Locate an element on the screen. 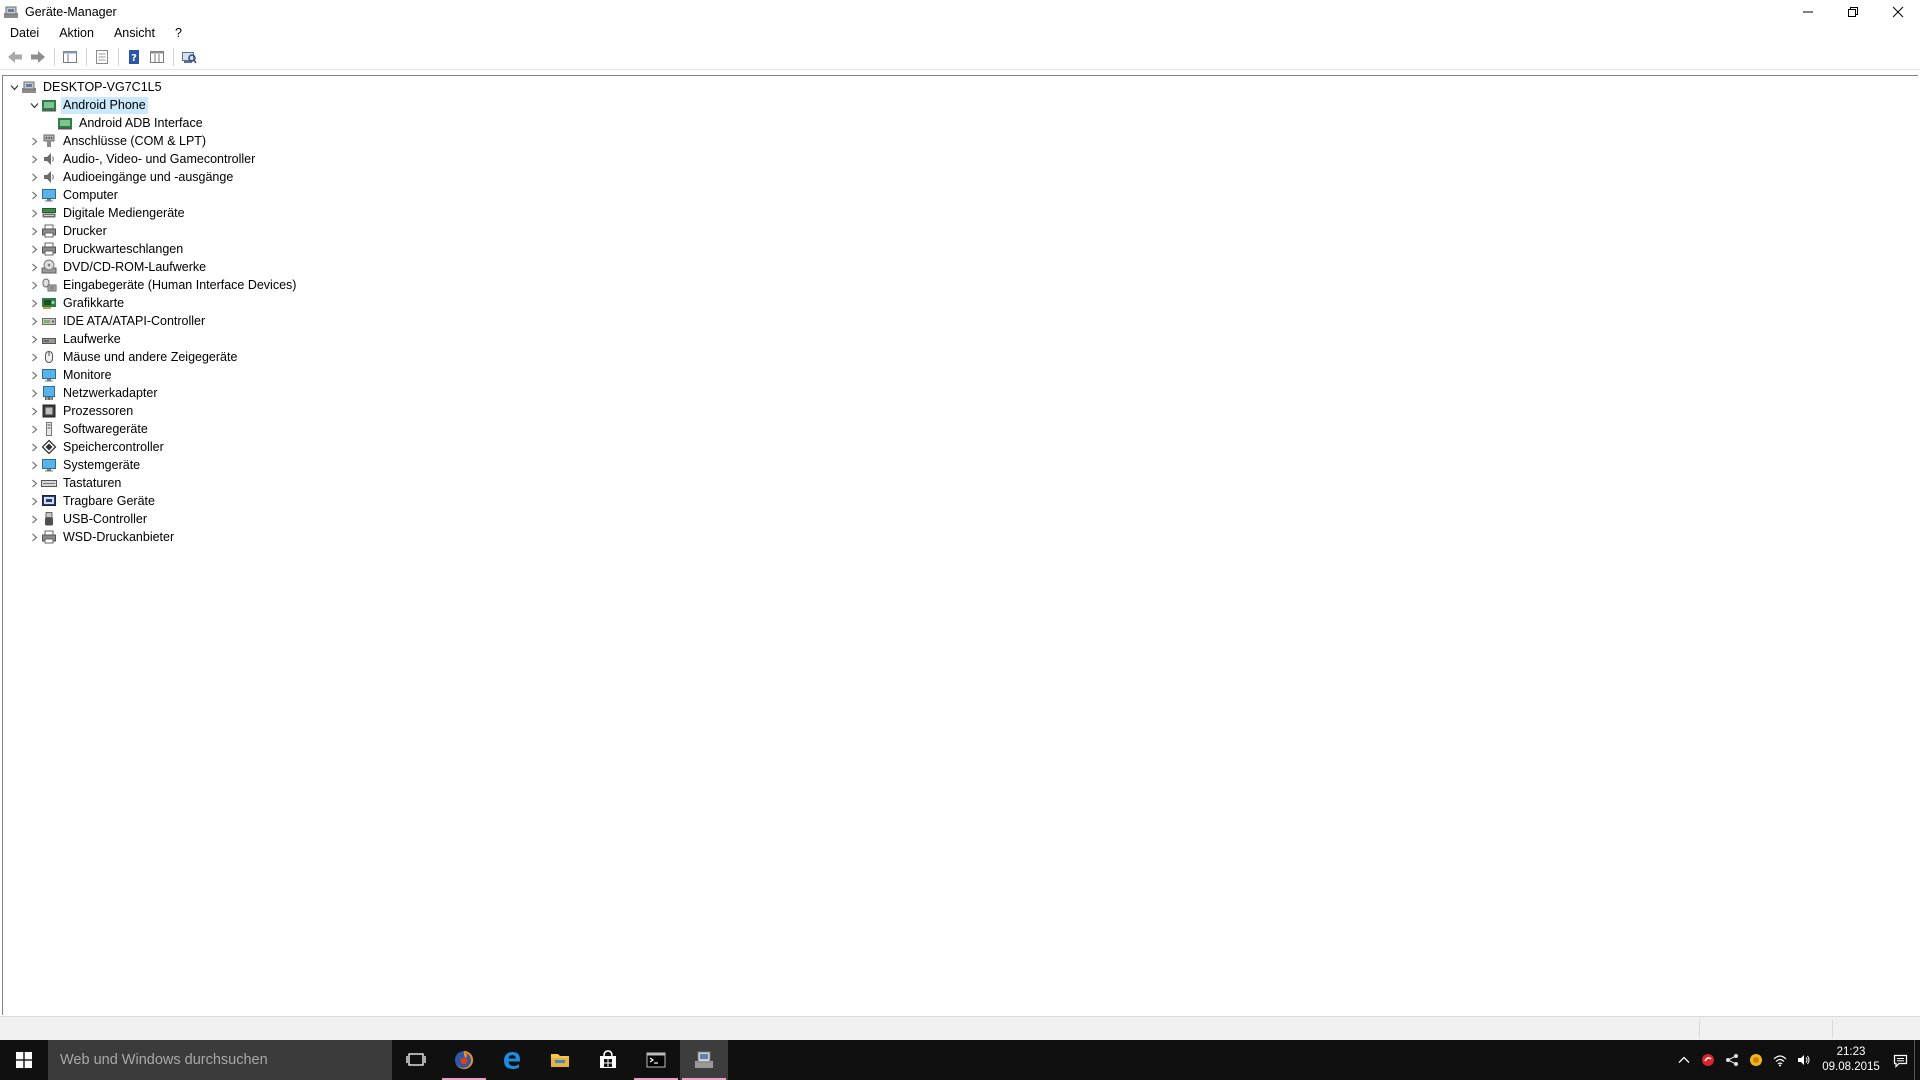 The width and height of the screenshot is (1920, 1080). taskbar-clock: 21:23 09.08.2015 is located at coordinates (1851, 1060).